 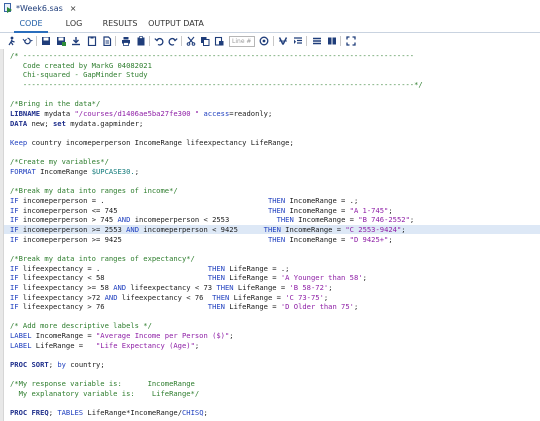 I want to click on code-token: lifeexpectancy >72, so click(x=61, y=297).